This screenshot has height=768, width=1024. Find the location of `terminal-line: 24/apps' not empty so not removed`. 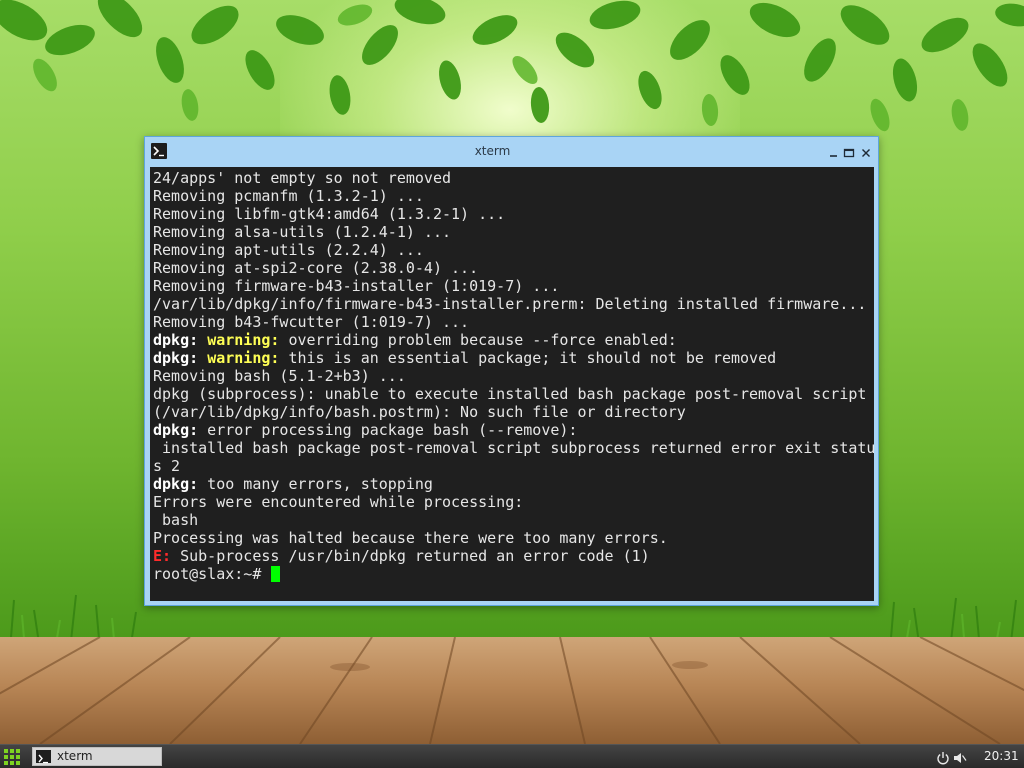

terminal-line: 24/apps' not empty so not removed is located at coordinates (513, 178).